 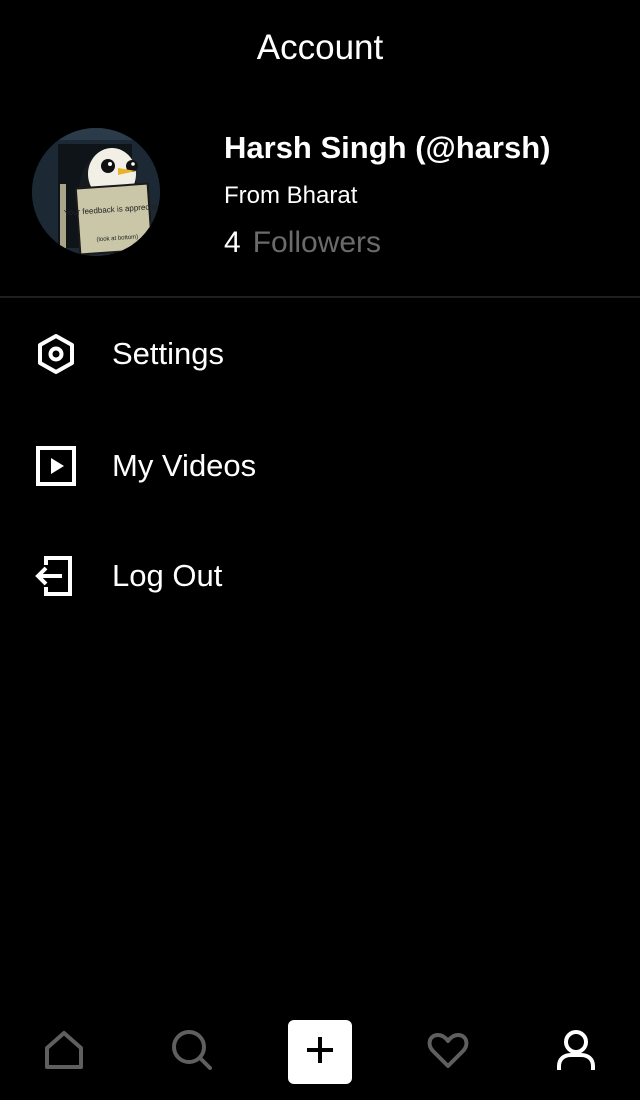 What do you see at coordinates (320, 297) in the screenshot?
I see `divider` at bounding box center [320, 297].